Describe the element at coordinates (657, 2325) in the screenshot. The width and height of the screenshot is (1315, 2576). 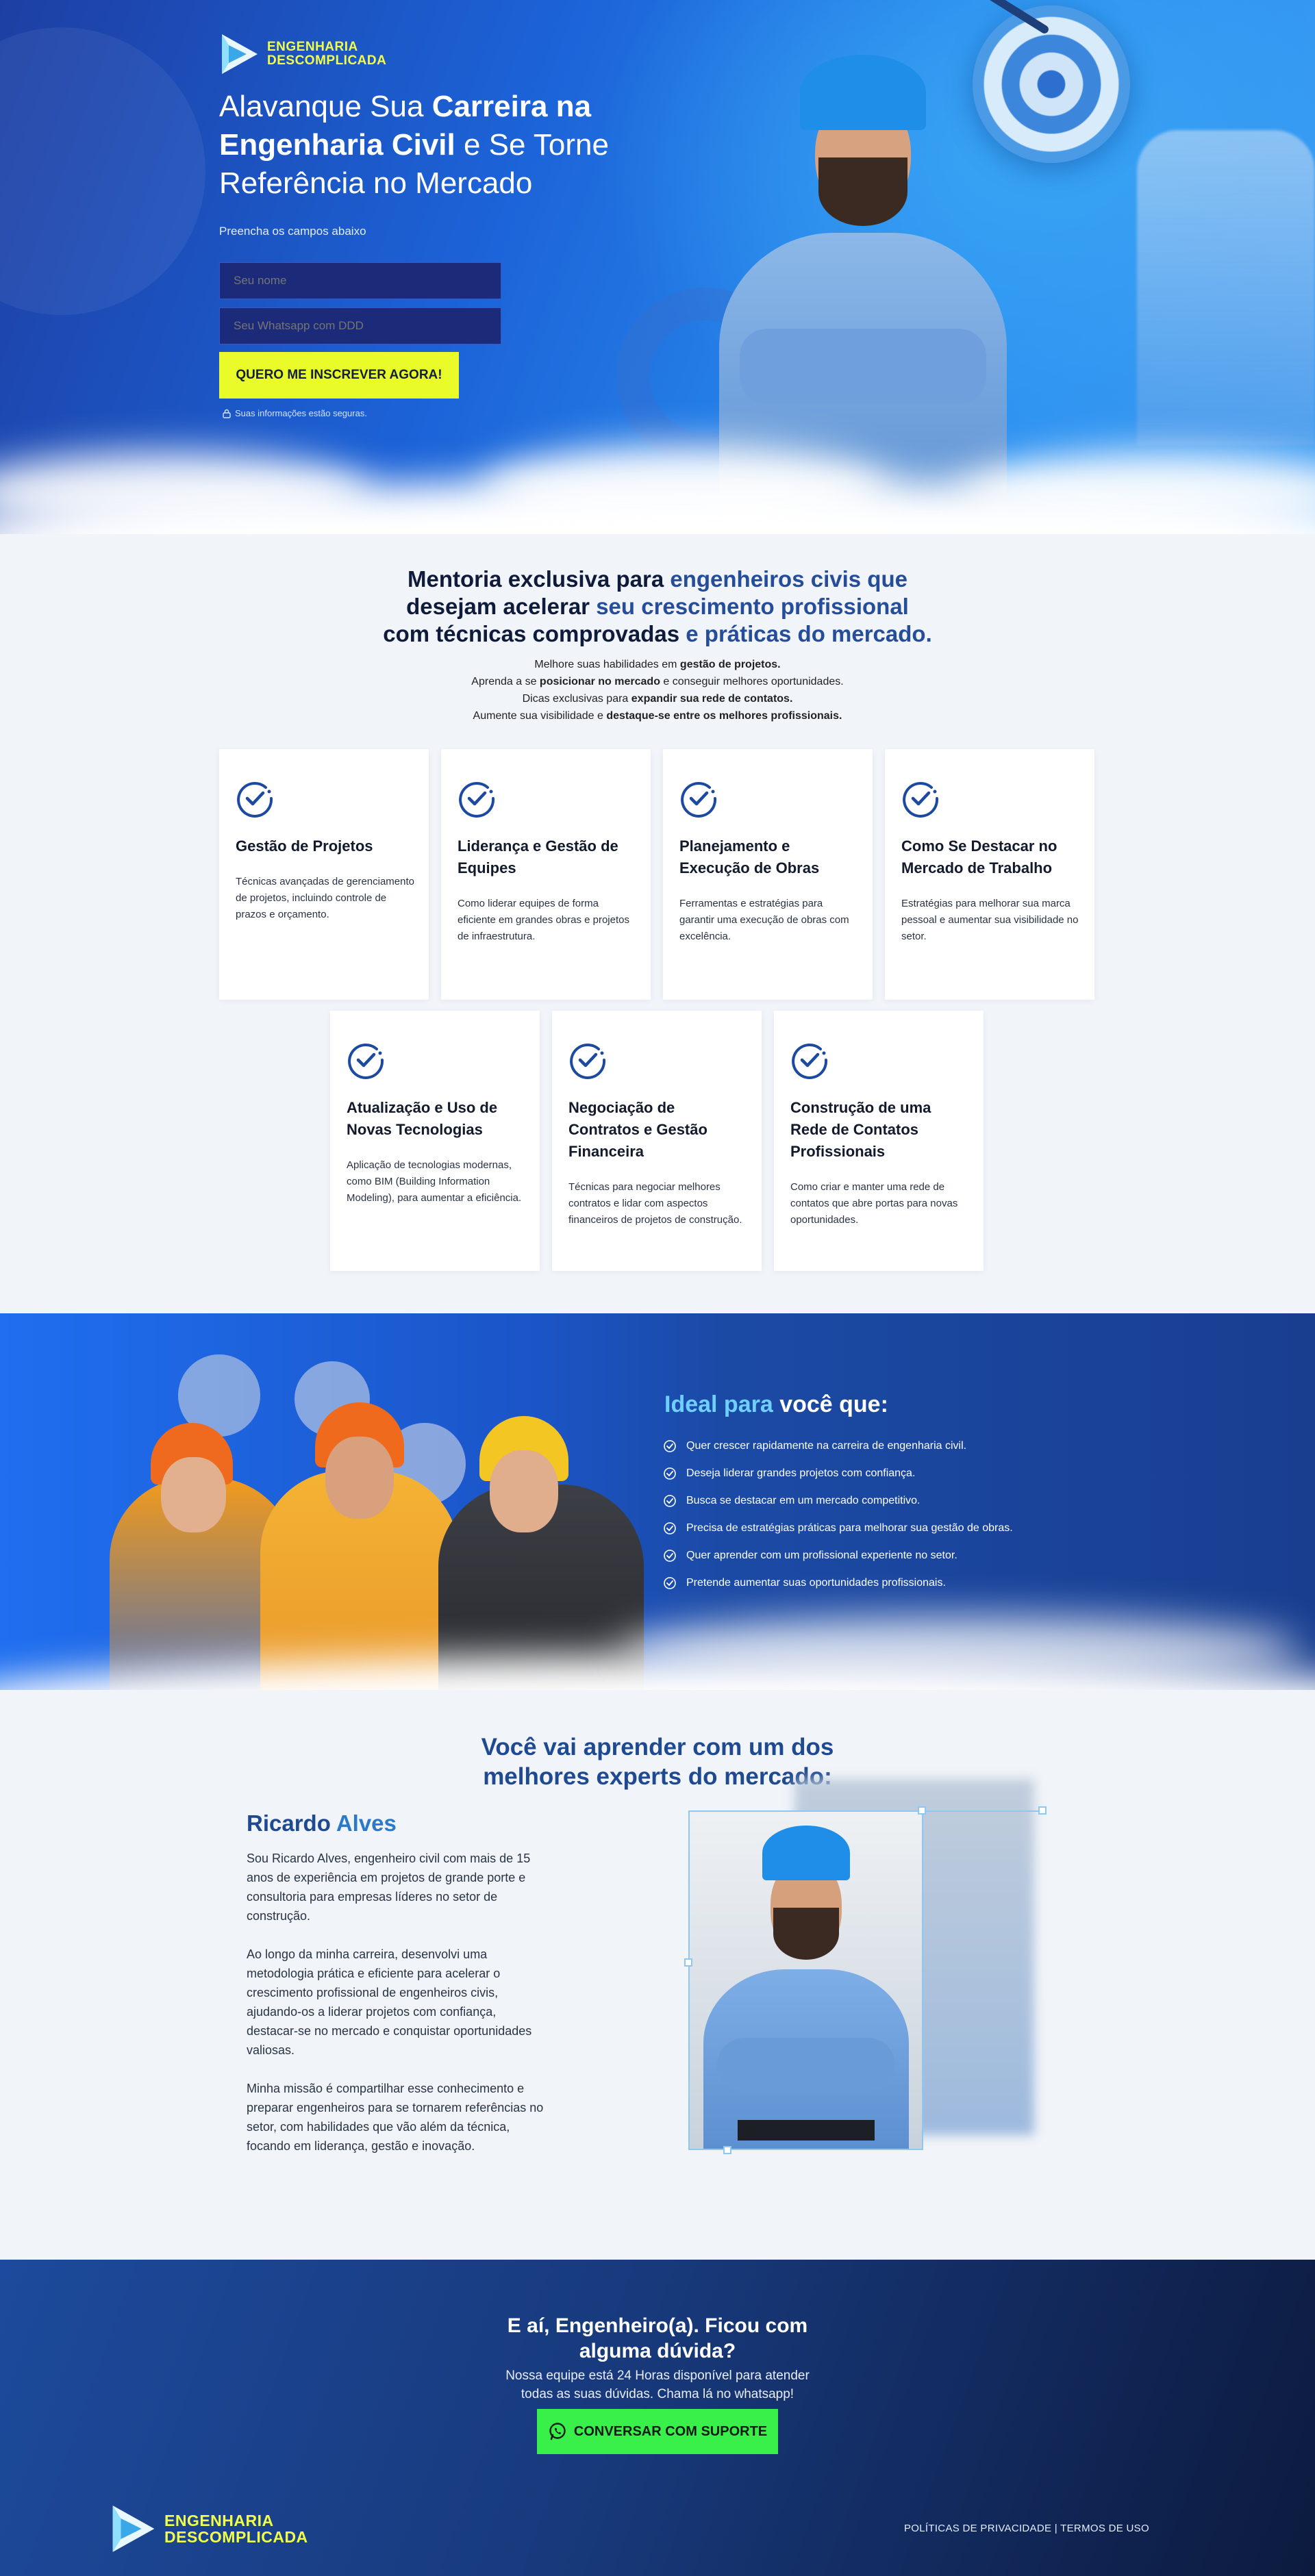
I see `contact-title-line: E aí, Engenheiro(a). Ficou com` at that location.